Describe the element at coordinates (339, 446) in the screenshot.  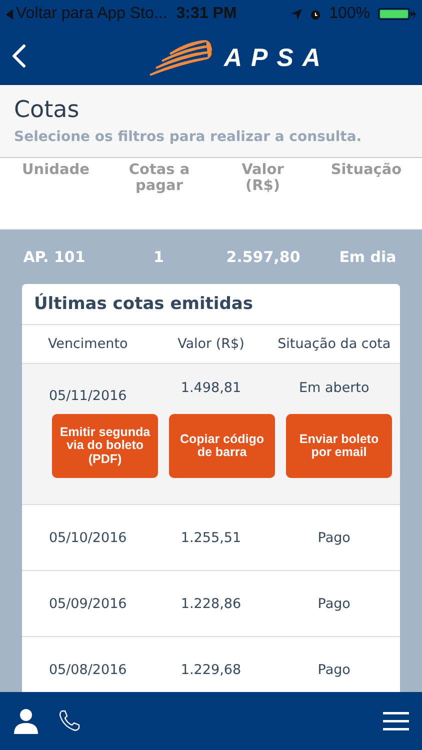
I see `action-button: Enviar boleto por email` at that location.